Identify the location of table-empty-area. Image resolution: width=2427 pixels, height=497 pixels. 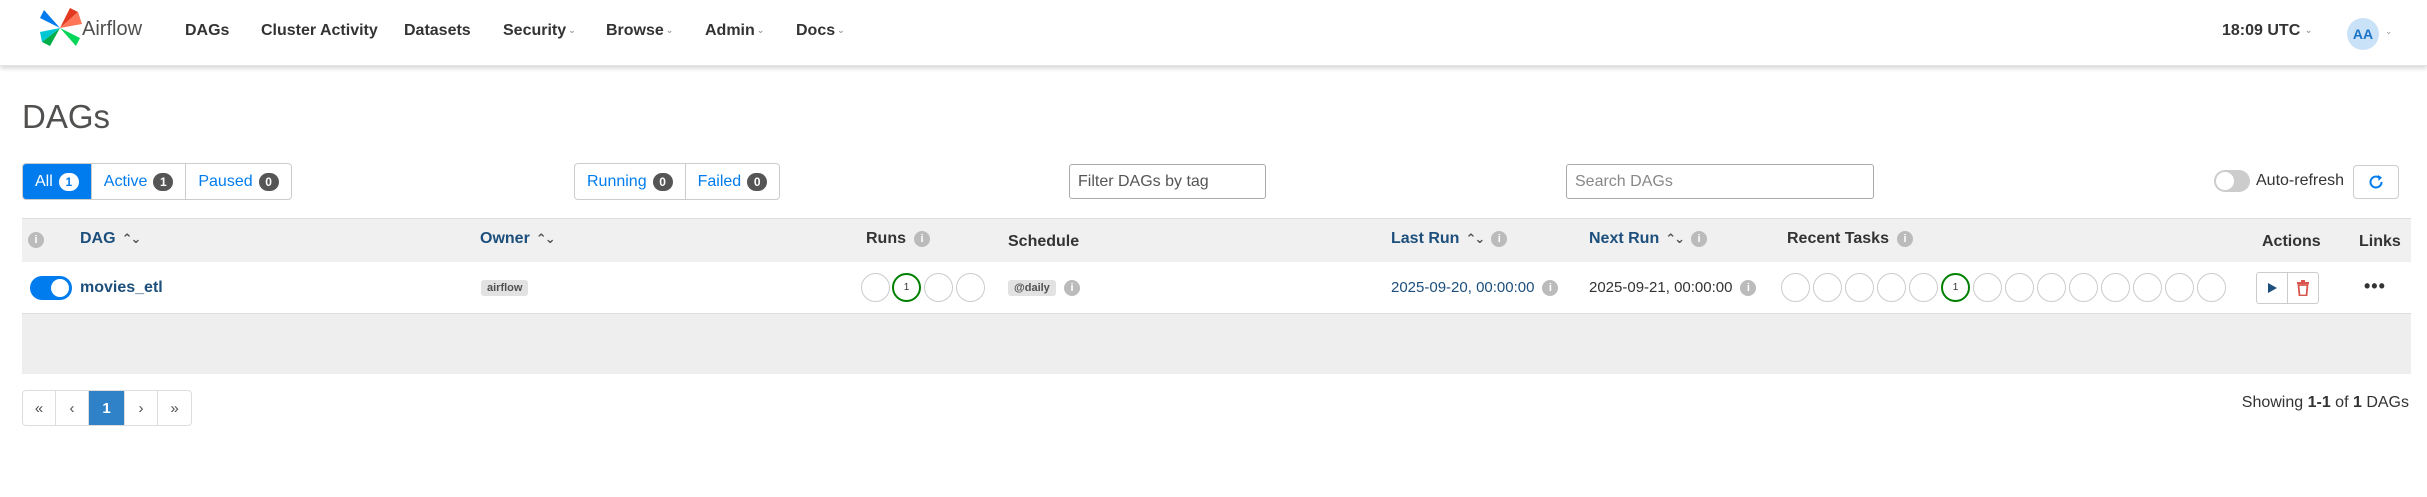
(1216, 344).